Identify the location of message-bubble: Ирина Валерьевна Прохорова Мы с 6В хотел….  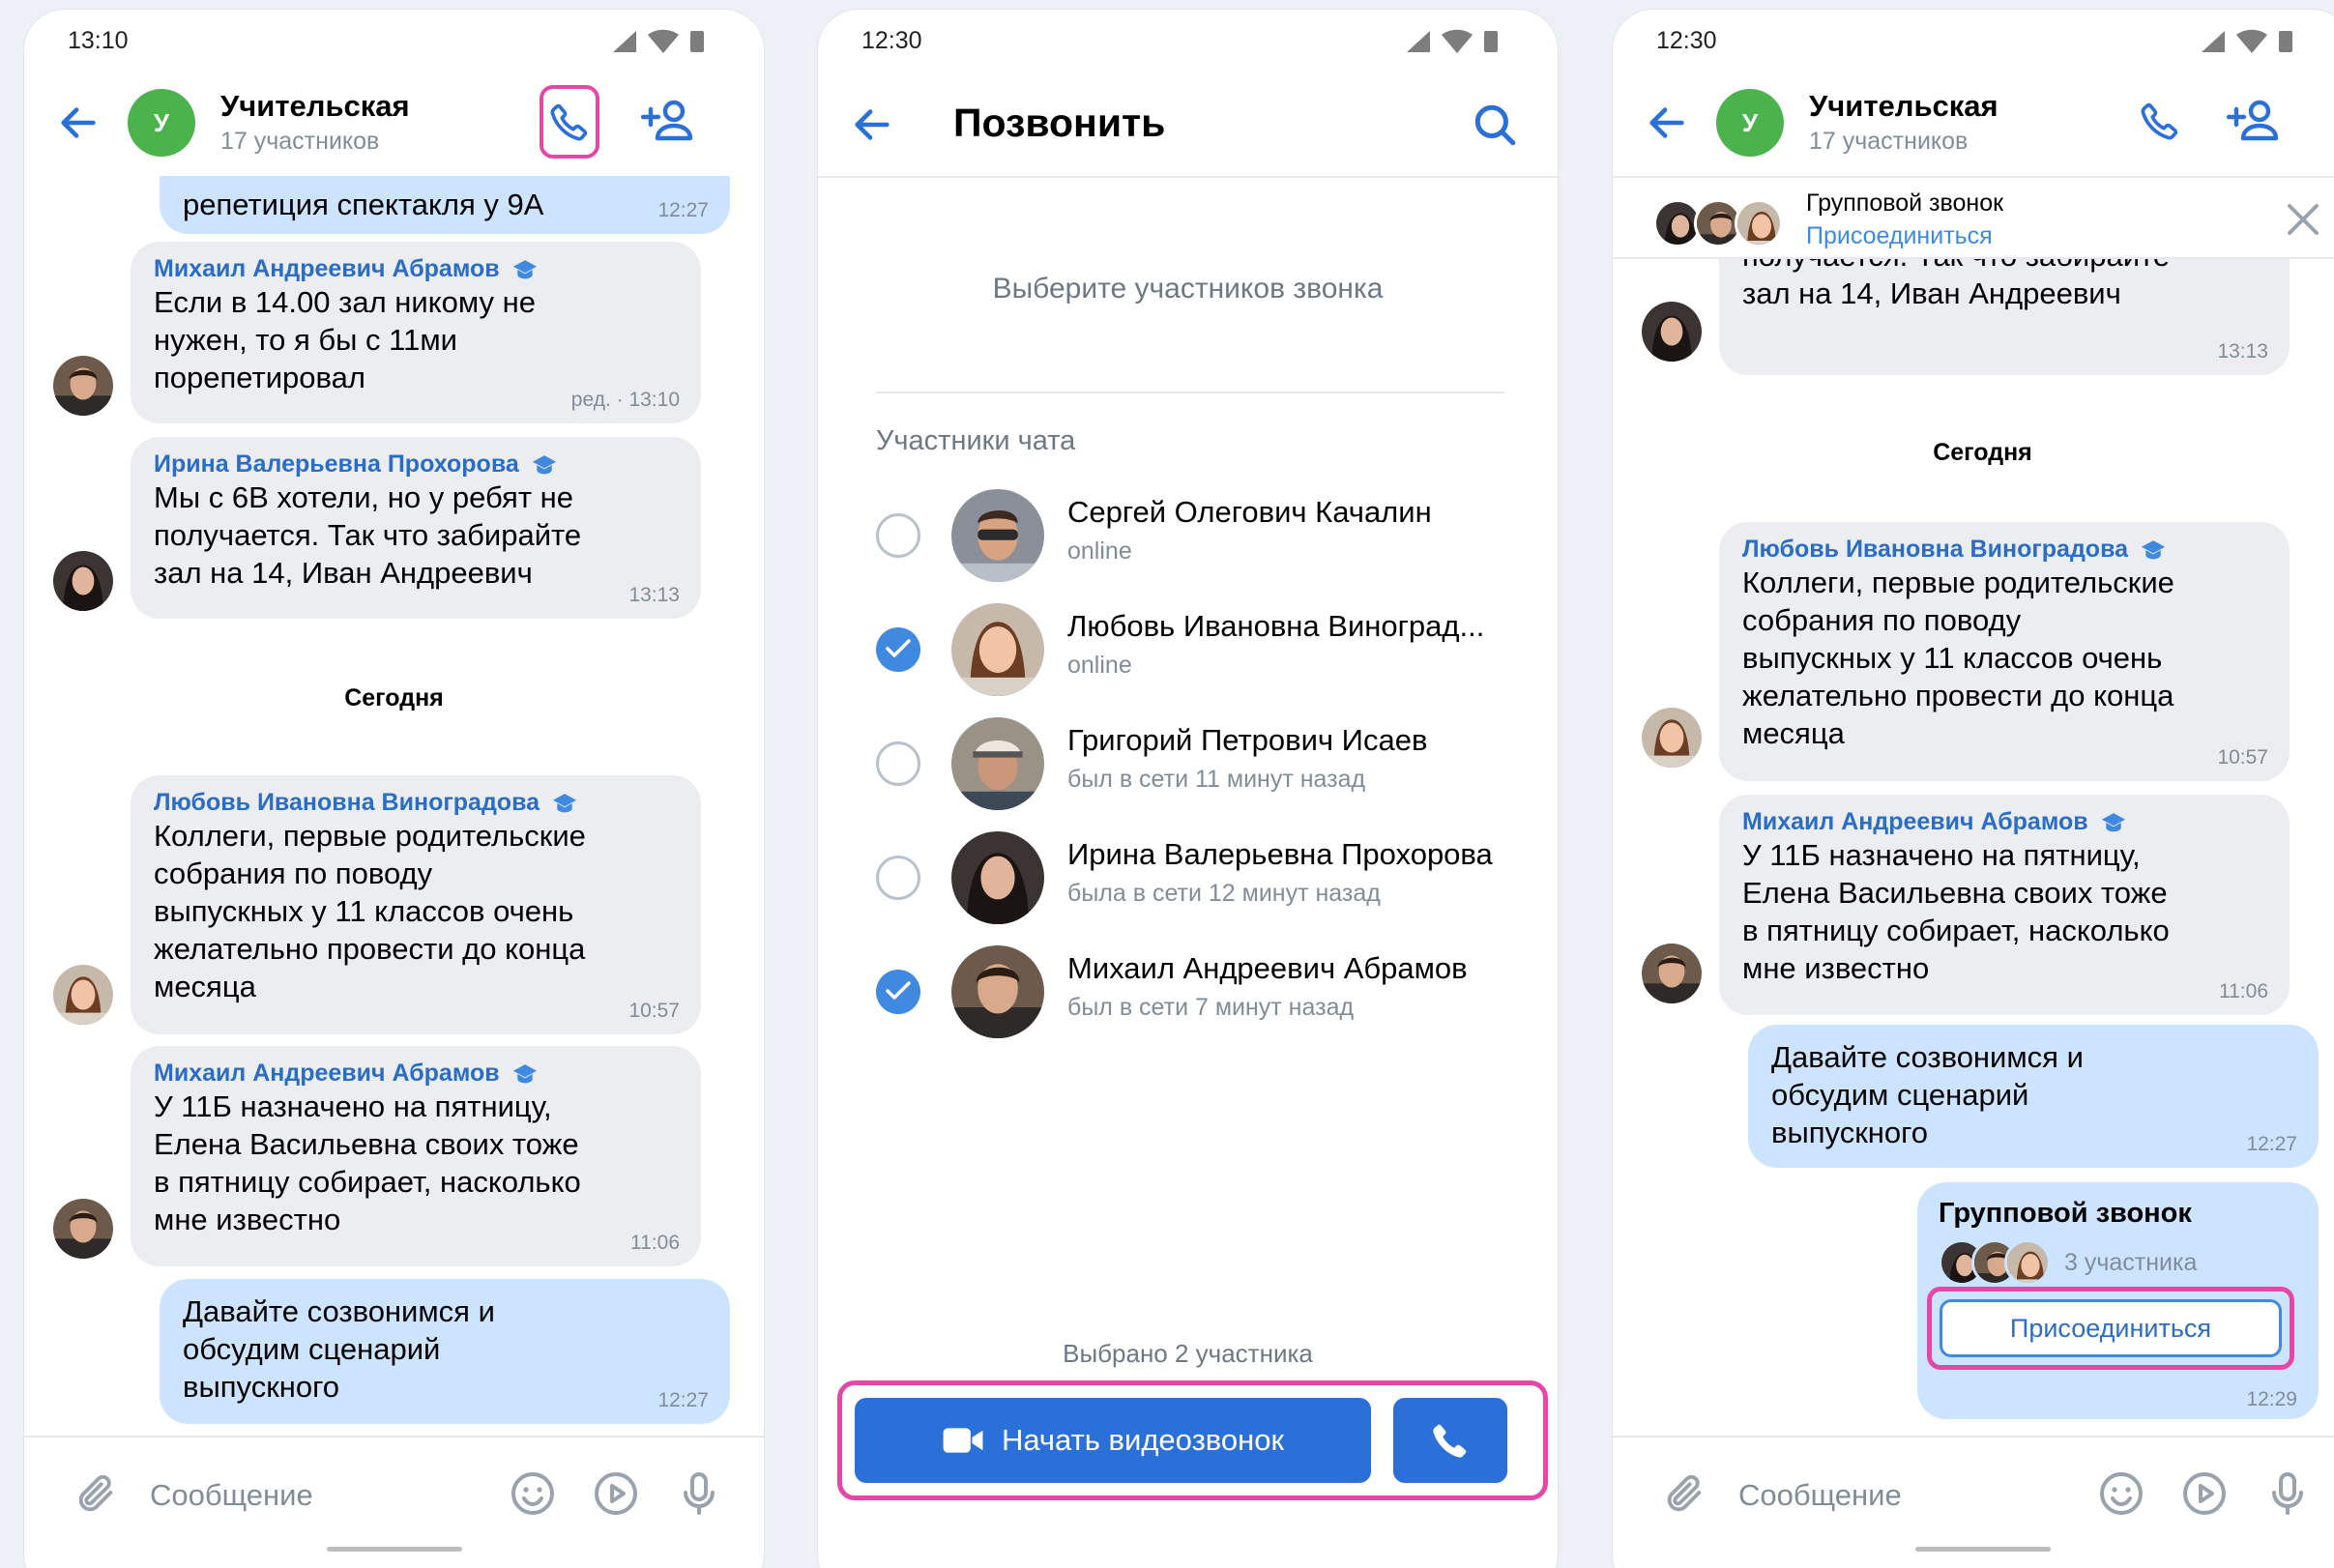
(416, 528).